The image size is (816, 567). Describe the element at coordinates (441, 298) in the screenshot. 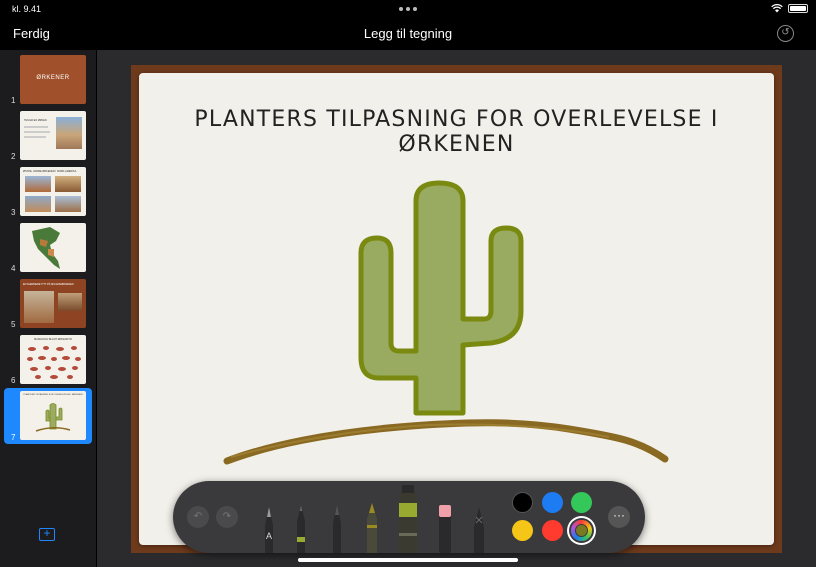

I see `cactus-shape` at that location.